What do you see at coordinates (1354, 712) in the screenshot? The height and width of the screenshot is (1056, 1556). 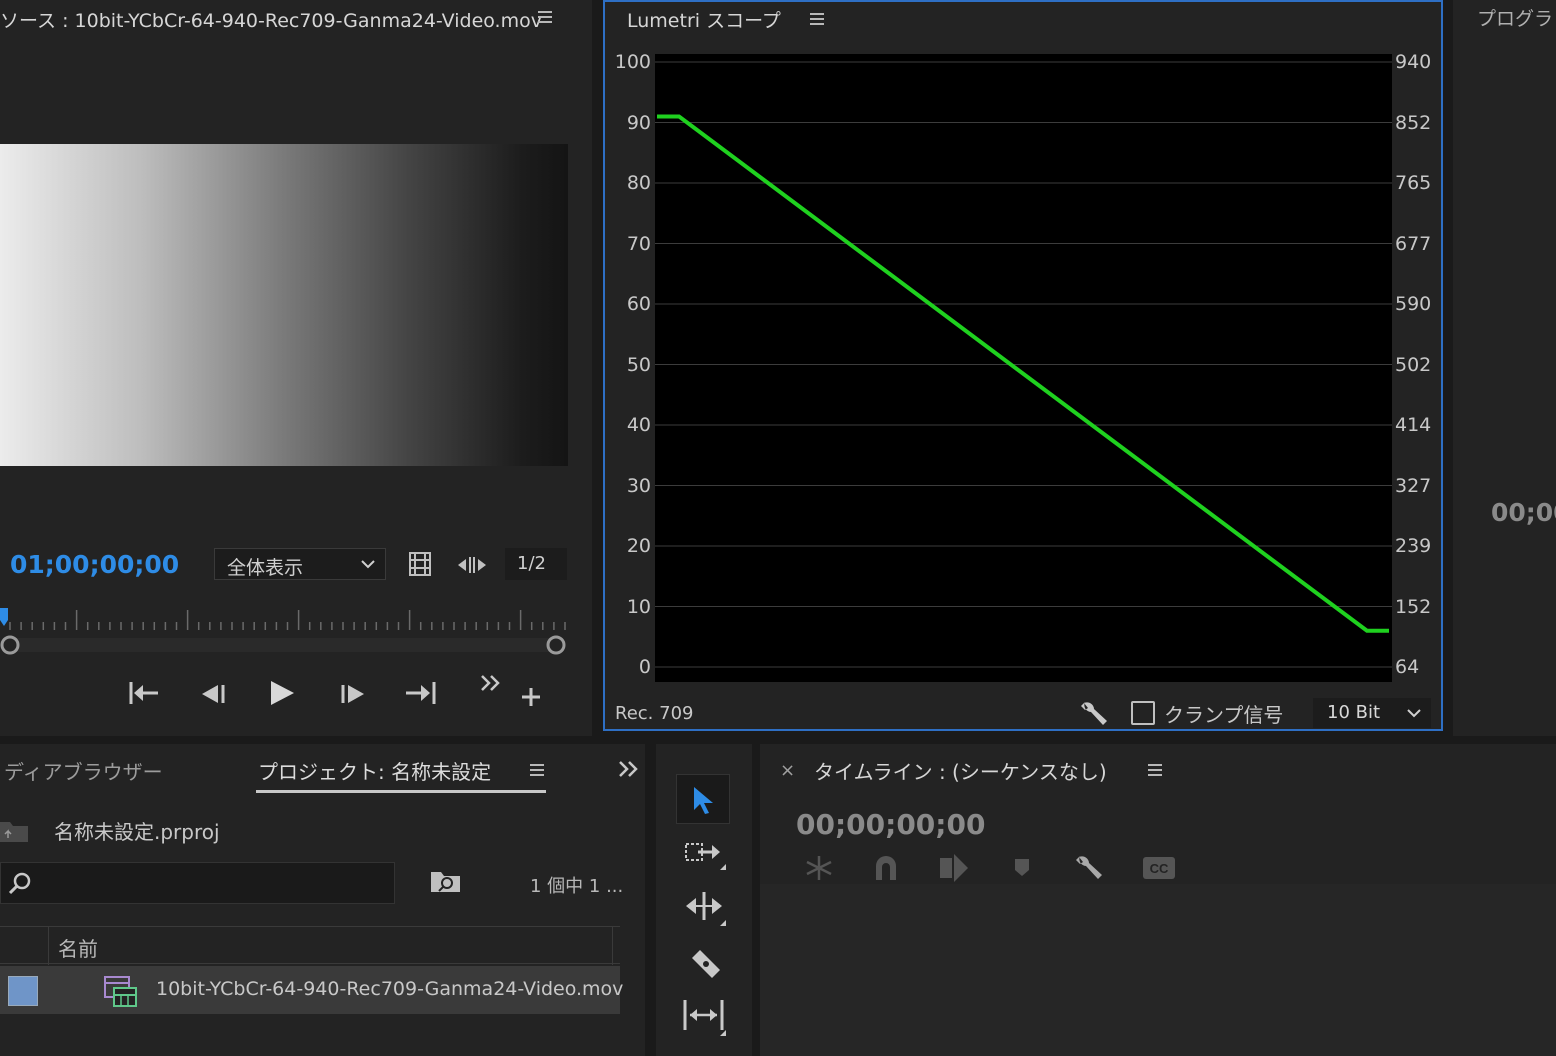 I see `bit-depth-value: 10 Bit` at bounding box center [1354, 712].